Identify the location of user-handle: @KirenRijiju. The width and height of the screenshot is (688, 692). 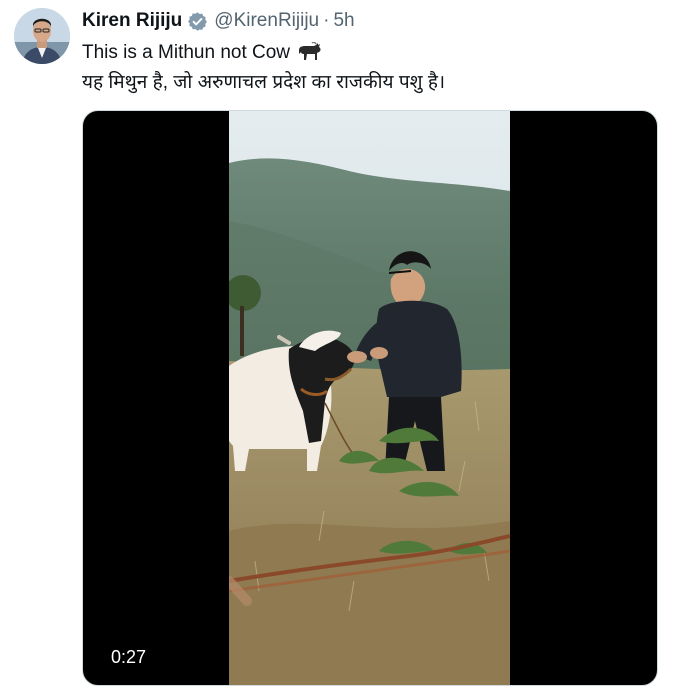
(266, 21).